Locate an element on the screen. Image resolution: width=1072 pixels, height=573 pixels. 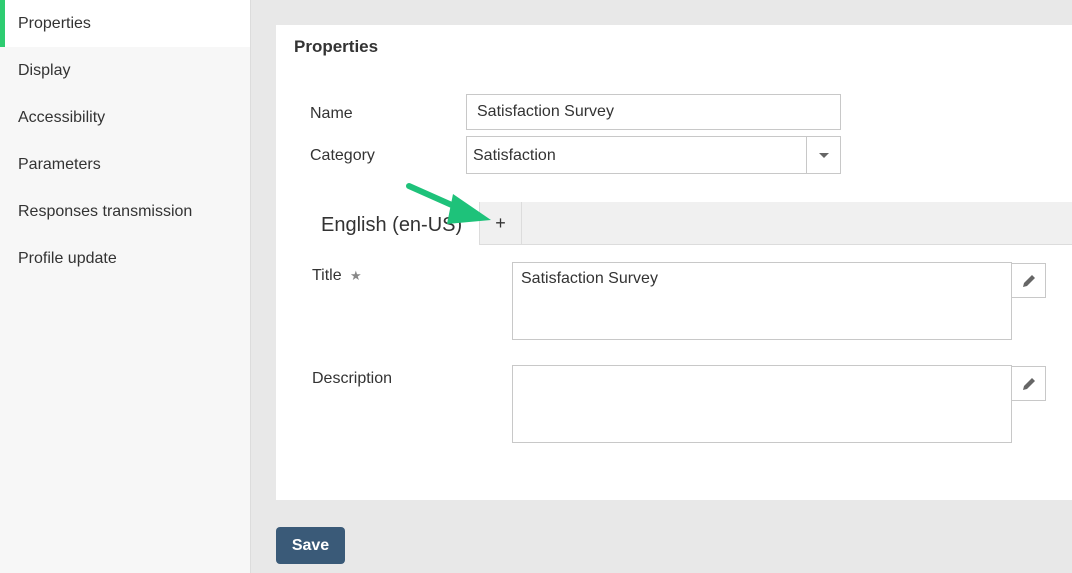
sidebar-item-display: Display is located at coordinates (125, 70).